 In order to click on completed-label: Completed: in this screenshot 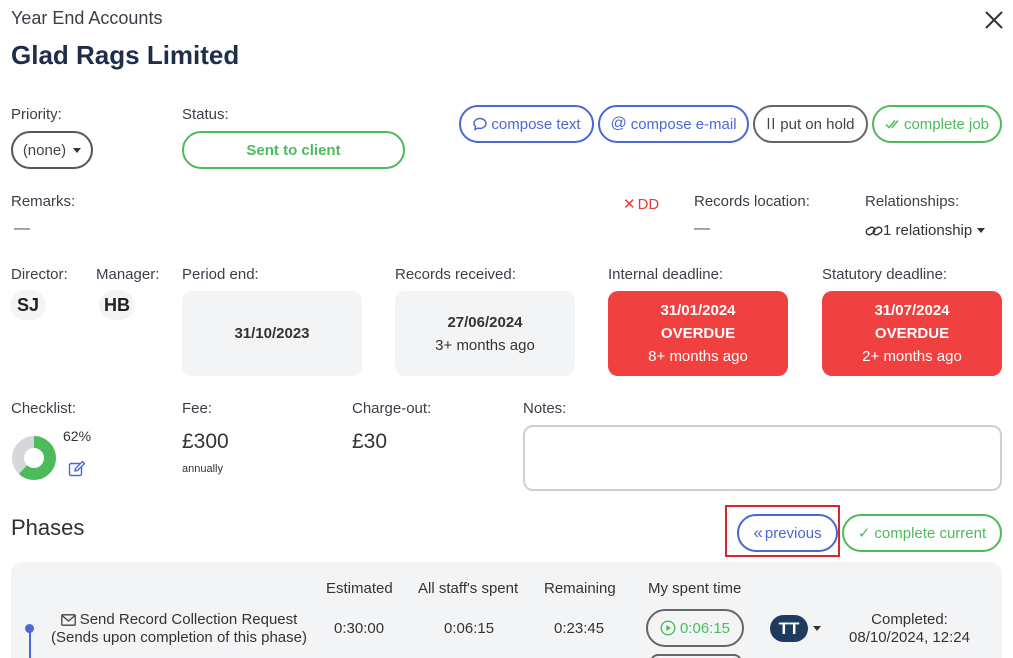, I will do `click(909, 619)`.